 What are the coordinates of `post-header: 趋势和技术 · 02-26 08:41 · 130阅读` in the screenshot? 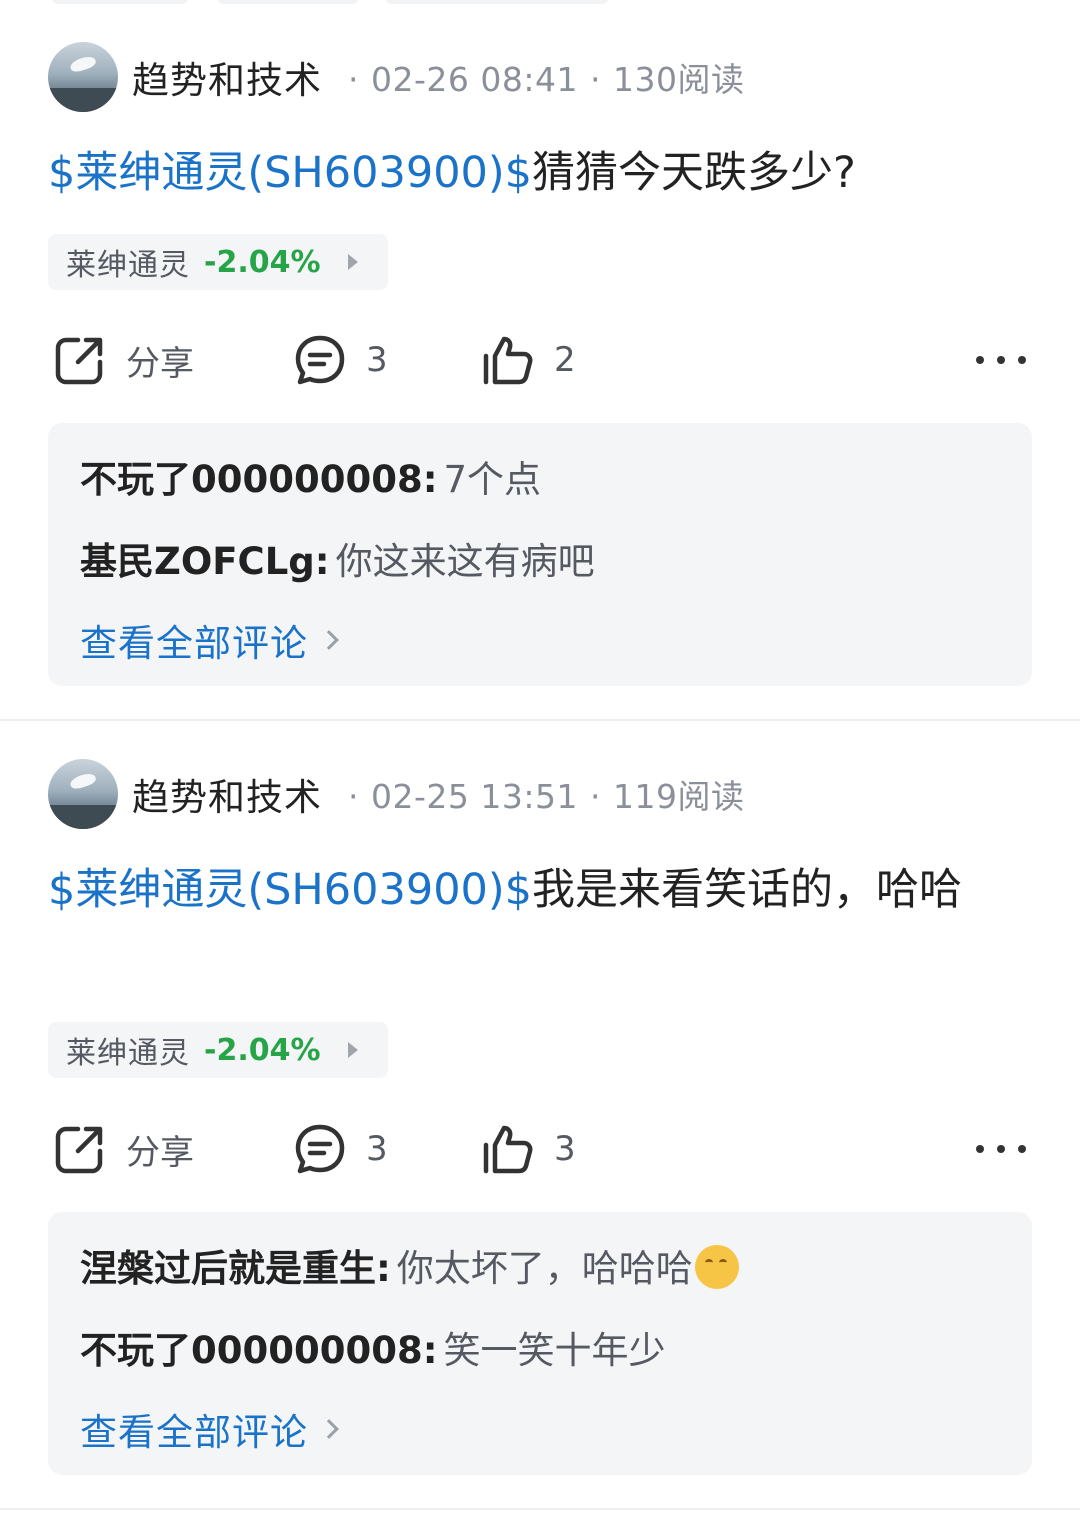 It's located at (396, 77).